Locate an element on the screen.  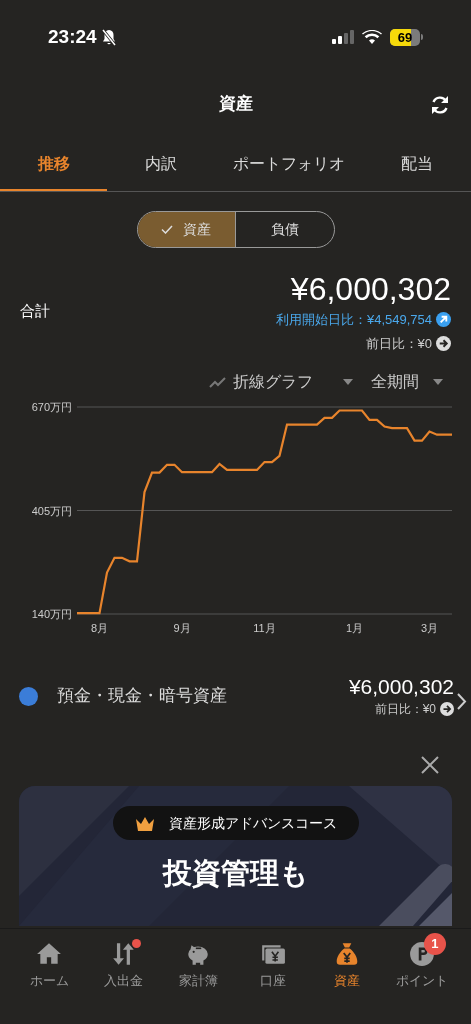
banner-heading: 投資管理も is located at coordinates (235, 873).